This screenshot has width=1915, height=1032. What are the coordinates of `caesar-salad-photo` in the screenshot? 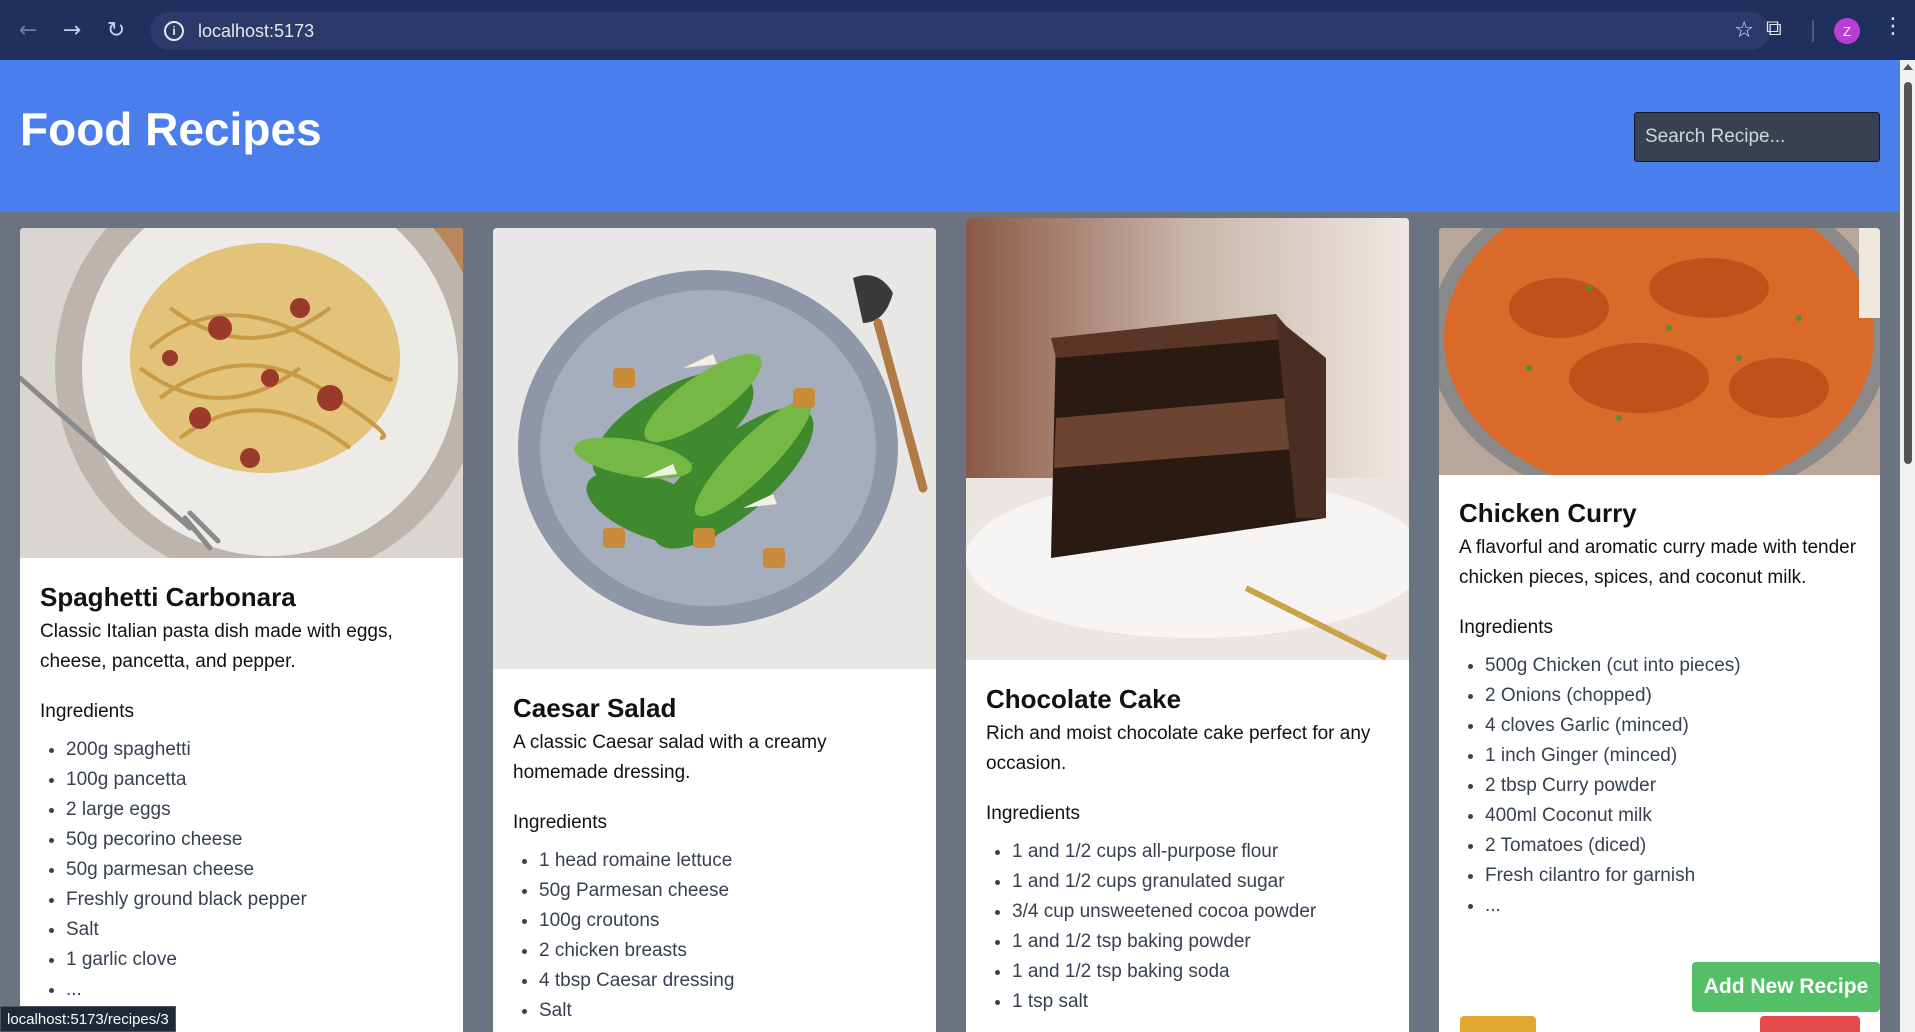 It's located at (714, 448).